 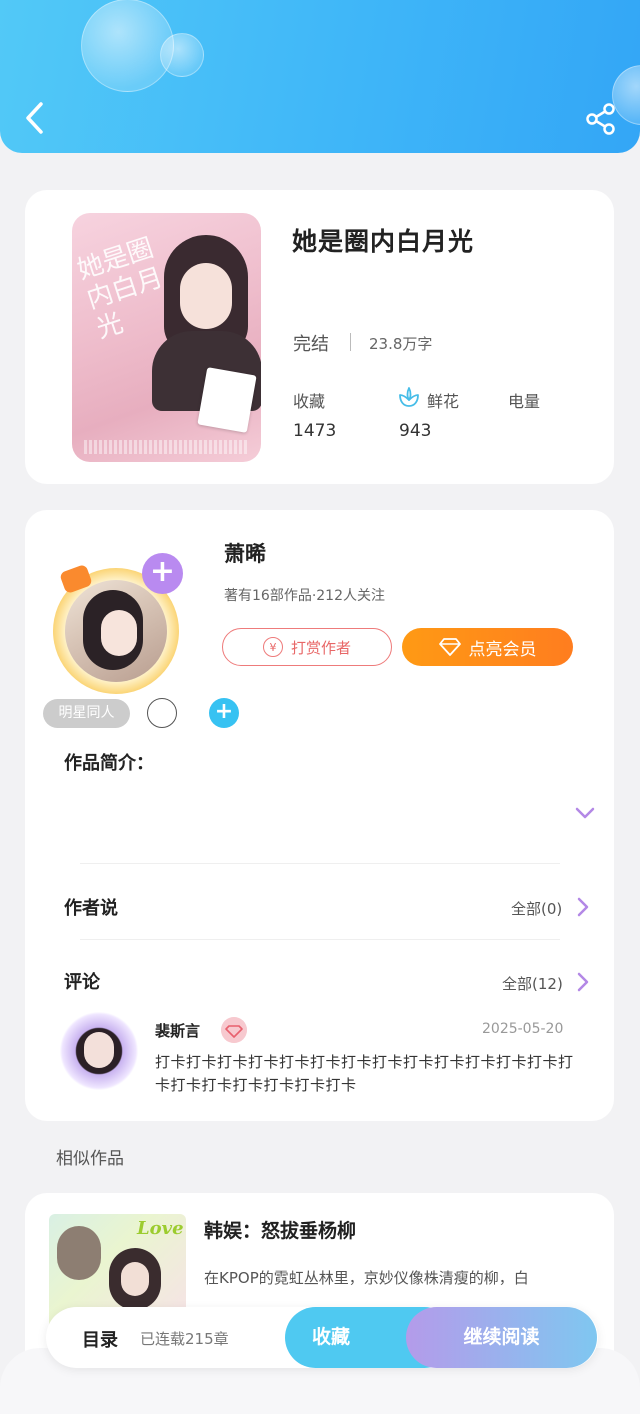 I want to click on commenter-name: 裴斯言, so click(x=177, y=1030).